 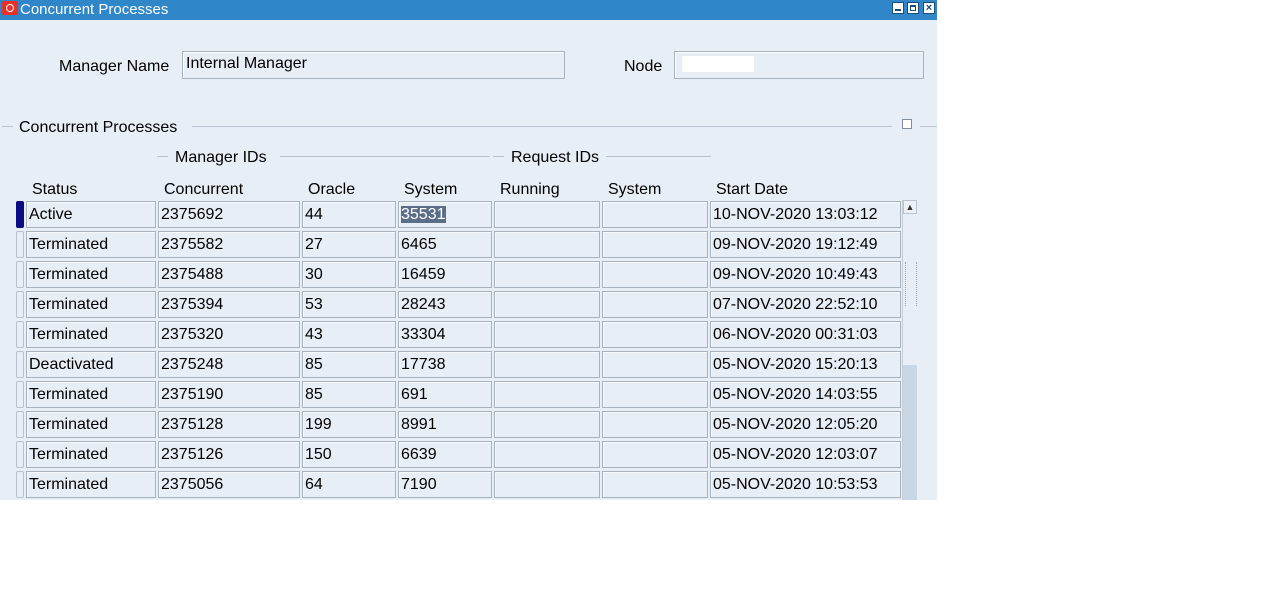 What do you see at coordinates (658, 156) in the screenshot?
I see `group-divider-request-right` at bounding box center [658, 156].